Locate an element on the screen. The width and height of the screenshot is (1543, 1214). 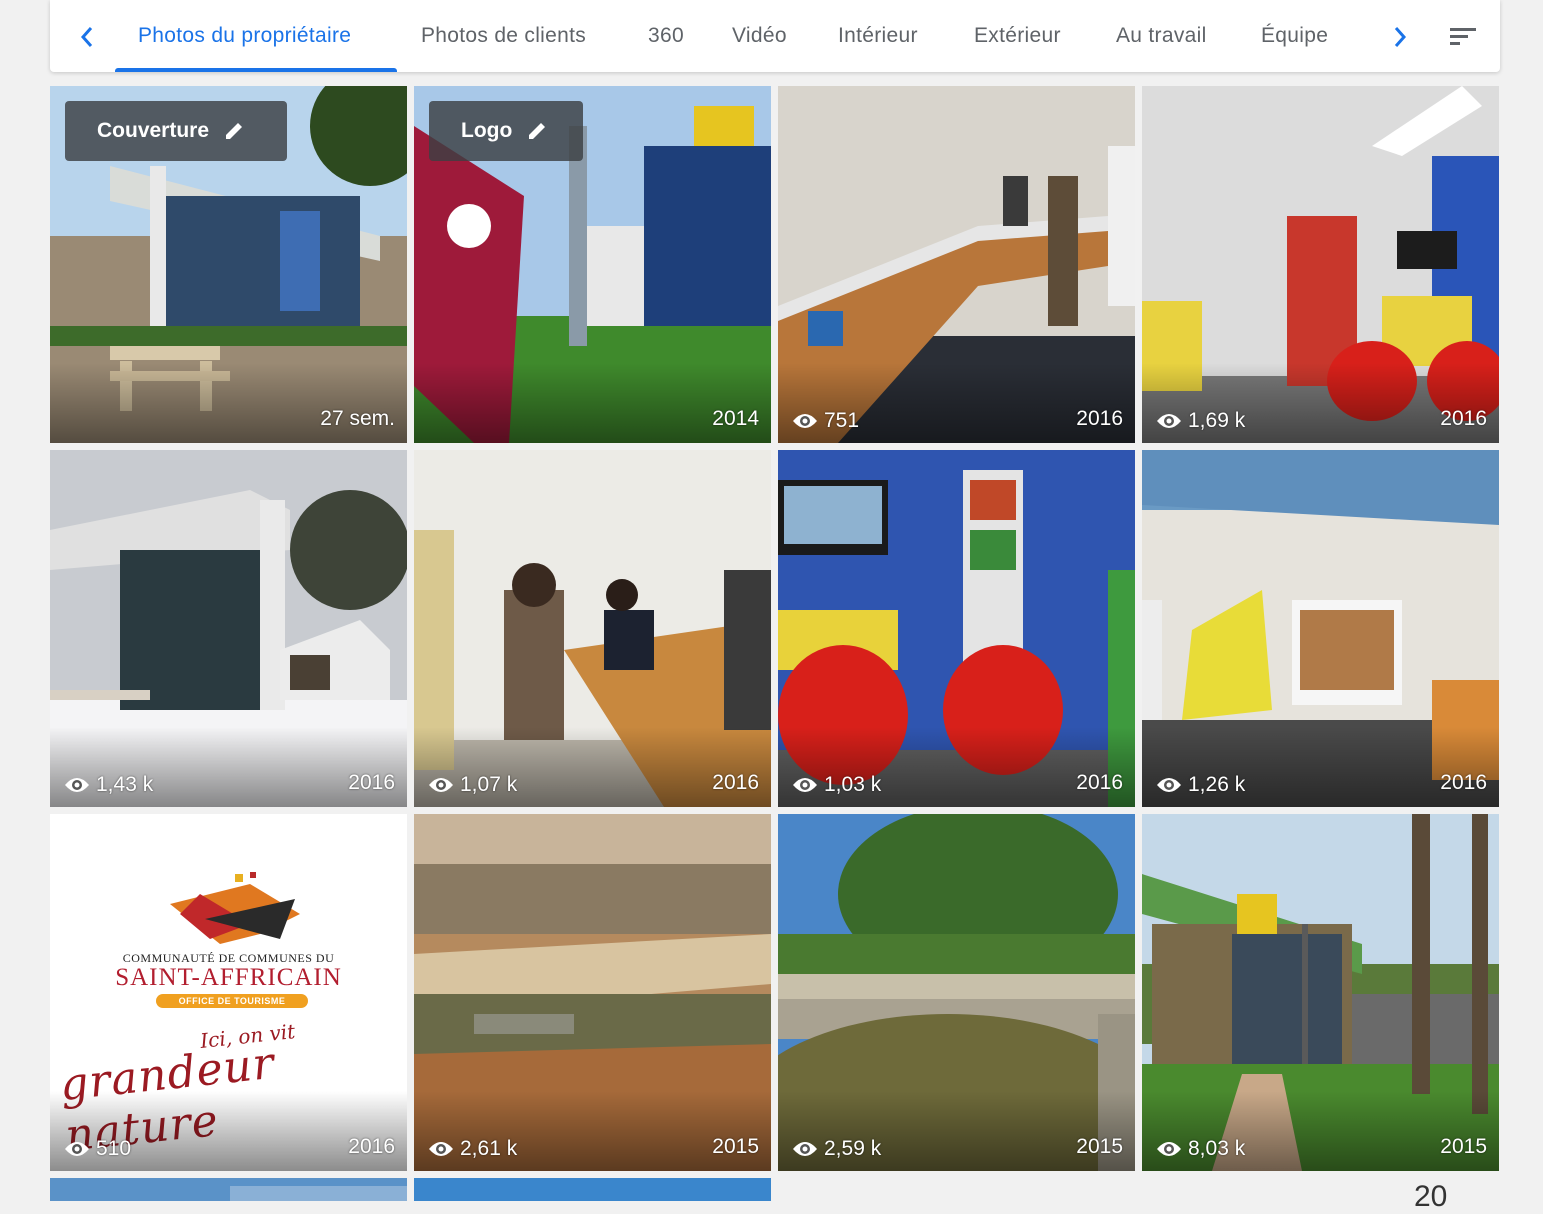
photo-tile-logo: Logo 2014 is located at coordinates (592, 264).